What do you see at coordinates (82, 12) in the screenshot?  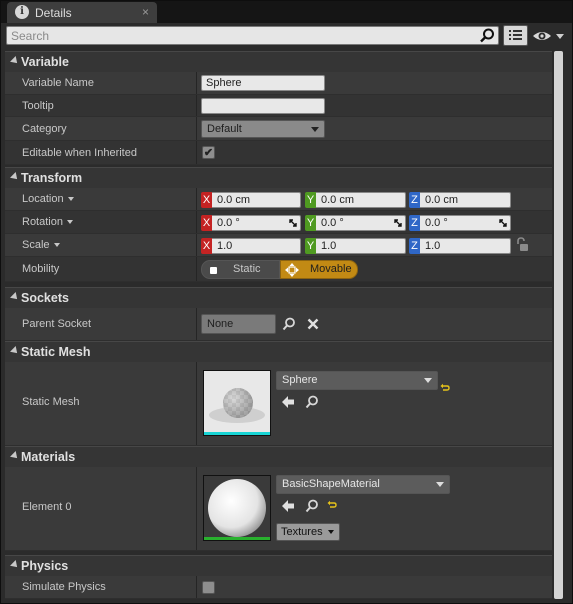 I see `tab-details: i Details ×` at bounding box center [82, 12].